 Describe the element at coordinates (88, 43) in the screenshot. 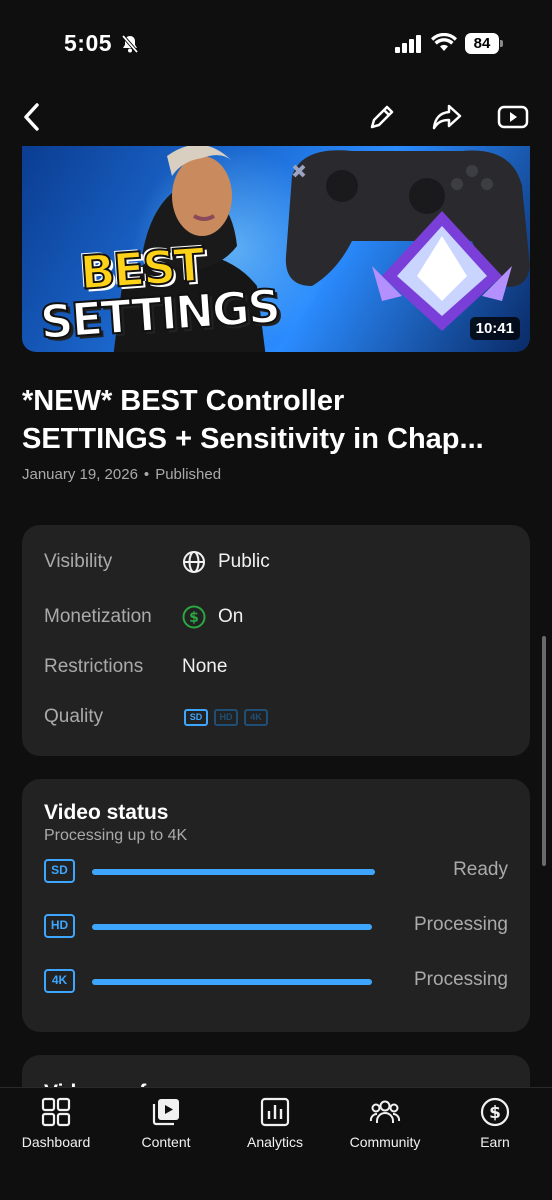

I see `status-time: 5:05` at that location.